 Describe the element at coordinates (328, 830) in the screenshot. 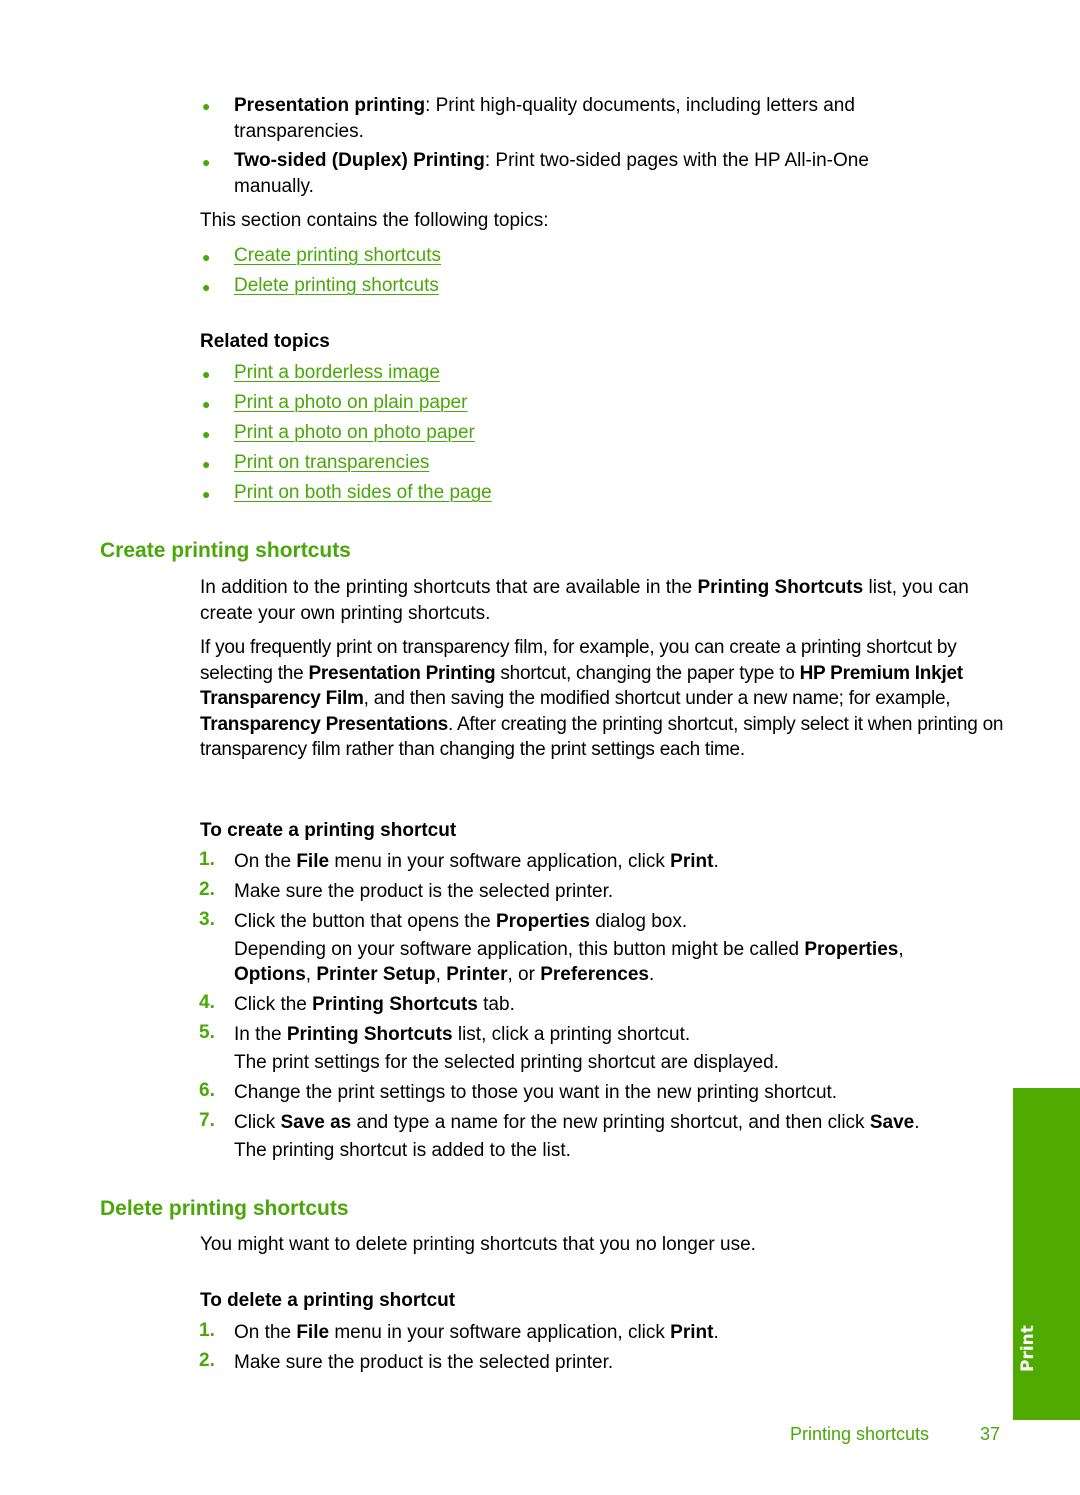

I see `create-procedure-title: To create a printing shortcut` at that location.